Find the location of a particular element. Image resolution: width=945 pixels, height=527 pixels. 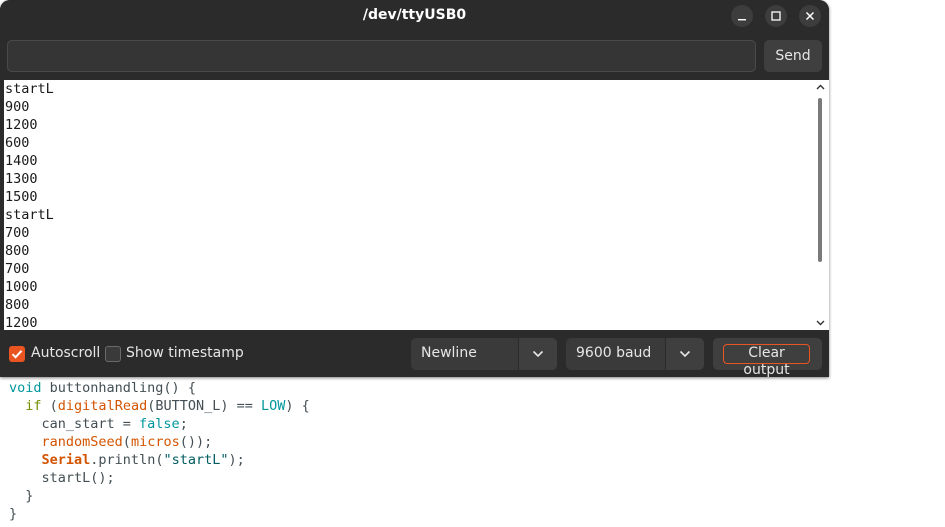

code-line: if (digitalRead(BUTTON_L) == LOW) { is located at coordinates (167, 406).